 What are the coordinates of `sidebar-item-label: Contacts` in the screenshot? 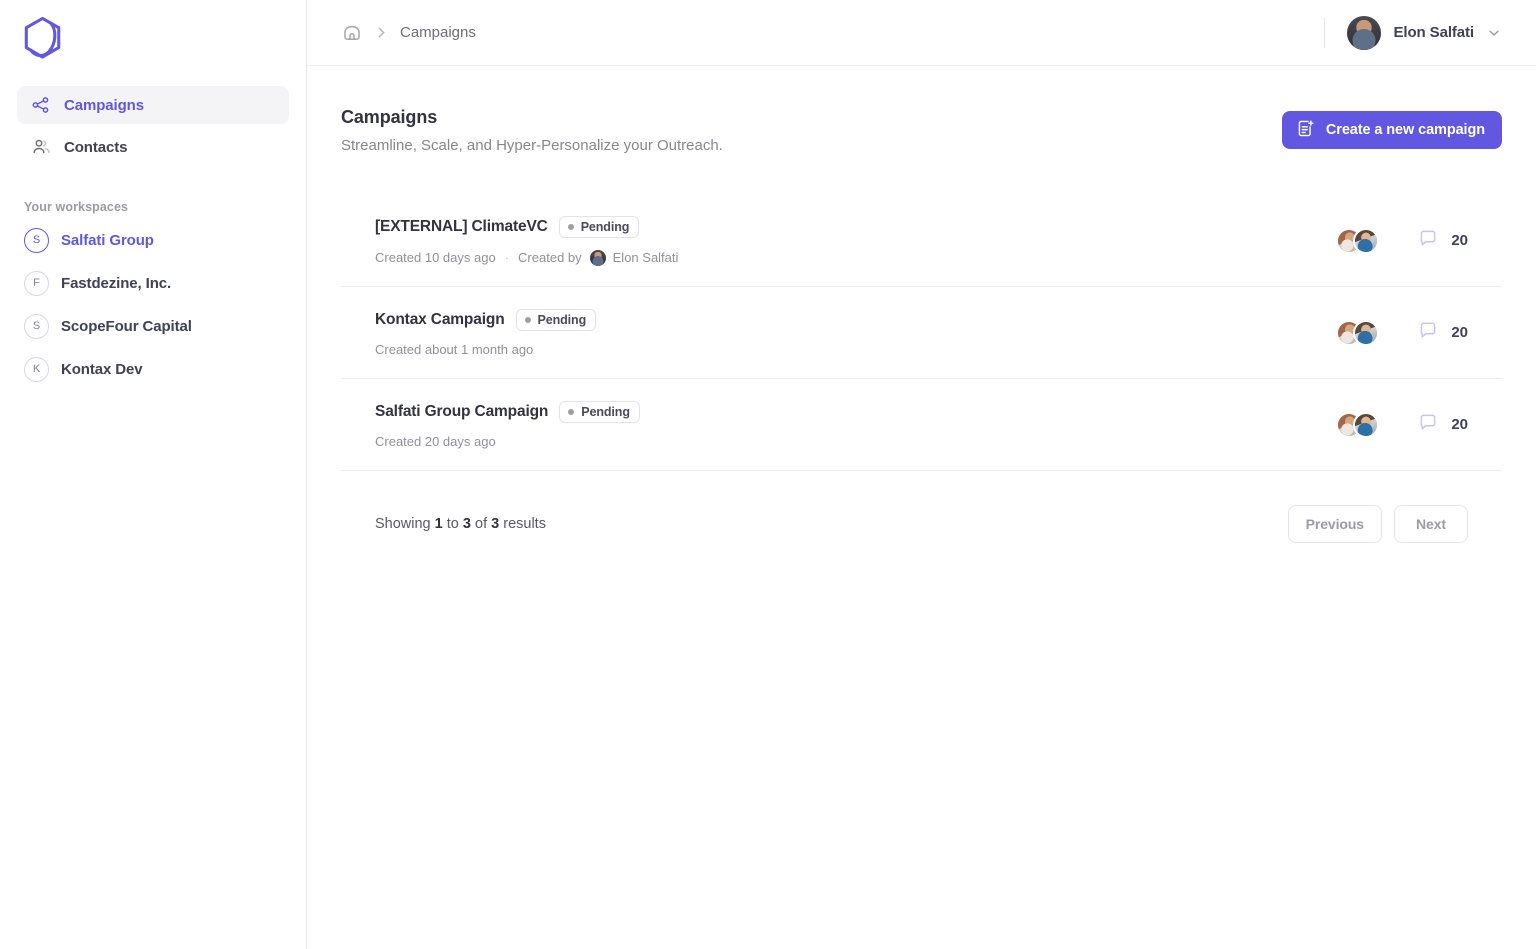 It's located at (96, 147).